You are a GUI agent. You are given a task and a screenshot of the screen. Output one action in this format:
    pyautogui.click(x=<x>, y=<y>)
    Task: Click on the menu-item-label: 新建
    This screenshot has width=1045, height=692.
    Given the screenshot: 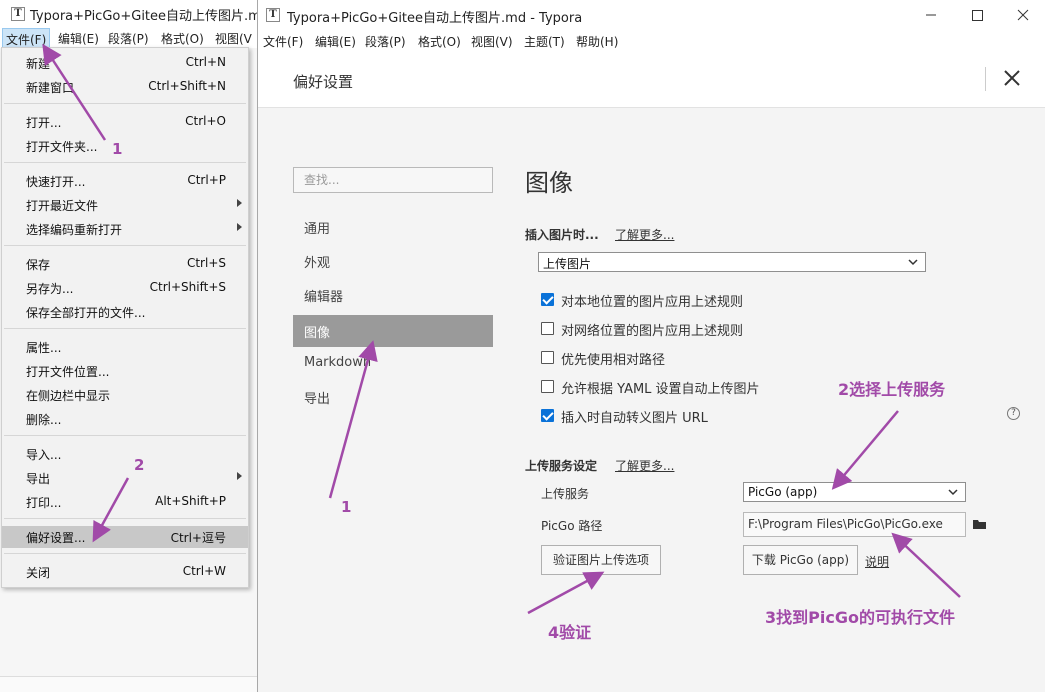 What is the action you would take?
    pyautogui.click(x=38, y=64)
    